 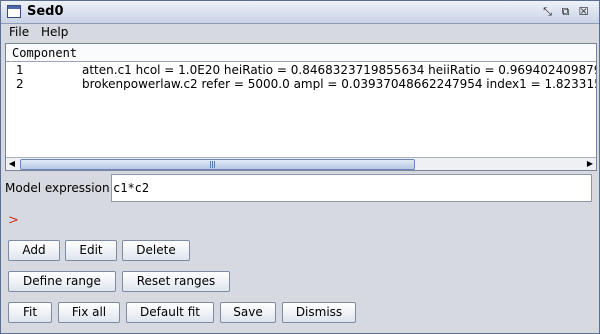 I want to click on arrow-left-icon: ◀, so click(x=12, y=164).